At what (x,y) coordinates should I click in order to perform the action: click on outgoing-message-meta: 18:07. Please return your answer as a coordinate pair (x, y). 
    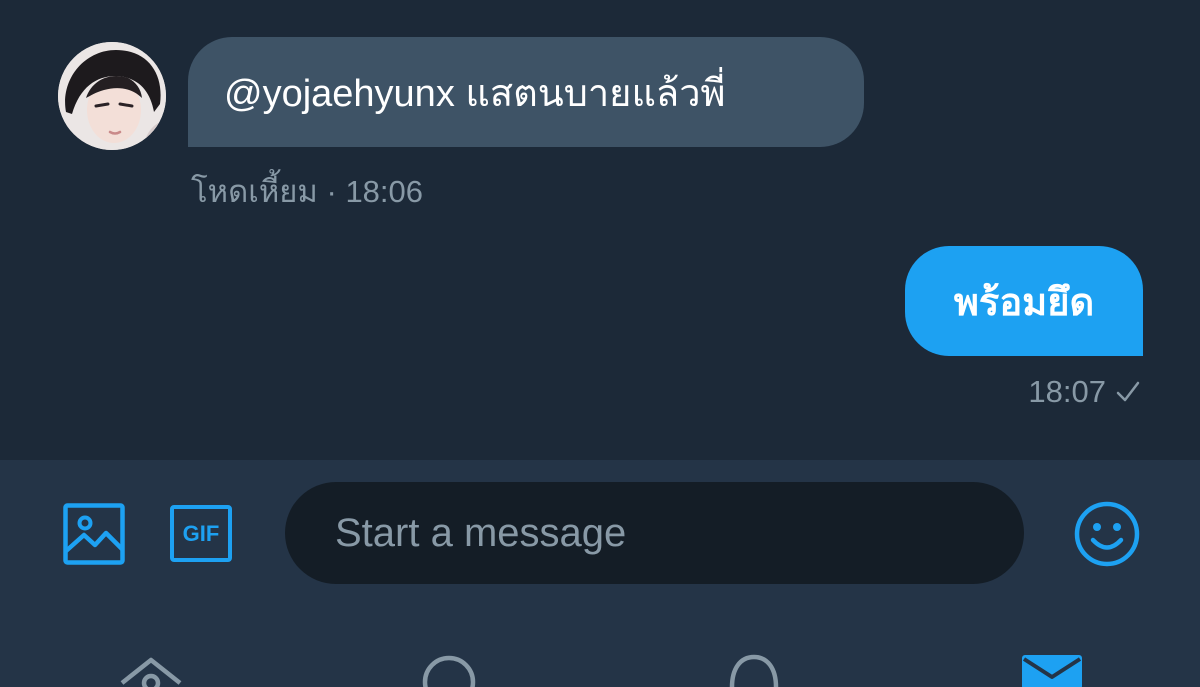
    Looking at the image, I should click on (1084, 392).